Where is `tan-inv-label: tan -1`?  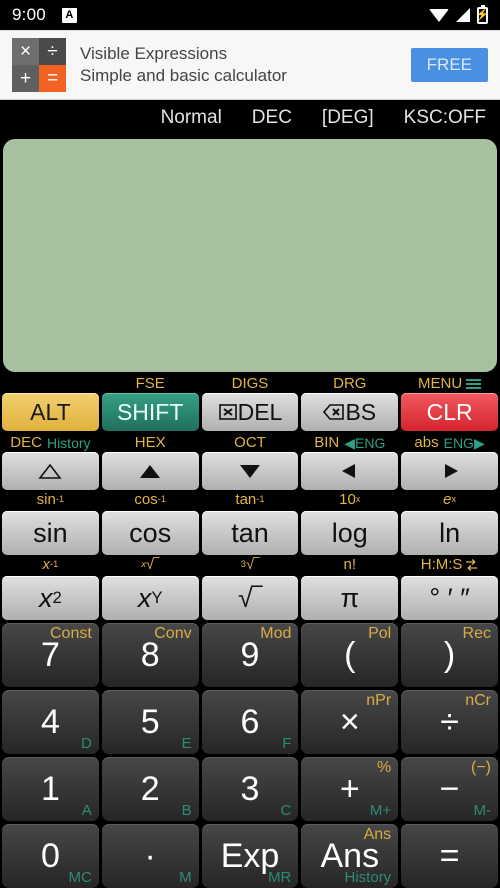 tan-inv-label: tan -1 is located at coordinates (250, 499).